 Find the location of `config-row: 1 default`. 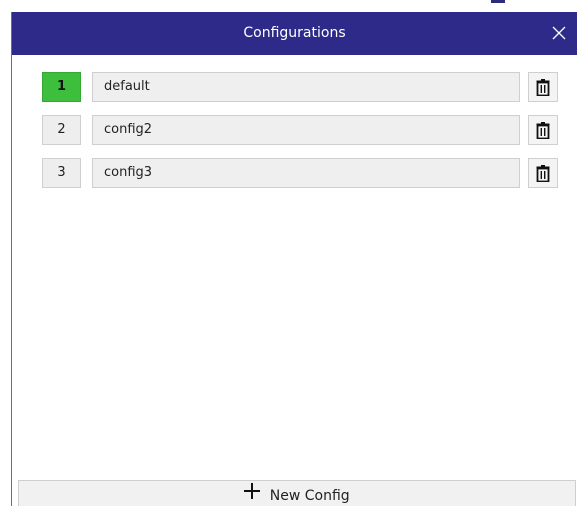

config-row: 1 default is located at coordinates (302, 87).